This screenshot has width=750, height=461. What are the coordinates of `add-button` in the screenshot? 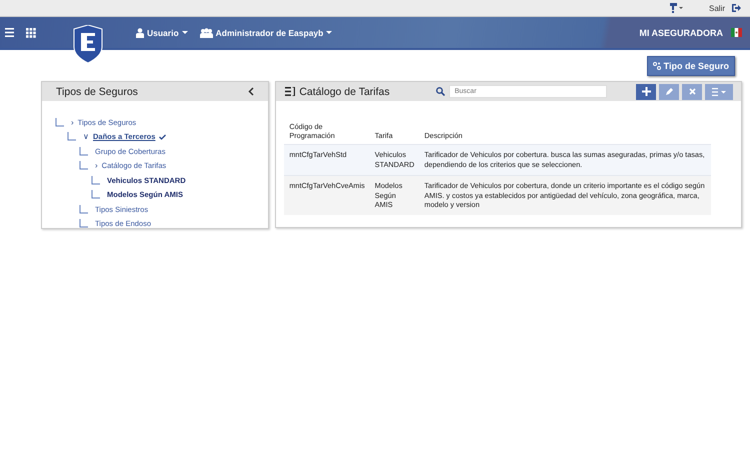 It's located at (646, 92).